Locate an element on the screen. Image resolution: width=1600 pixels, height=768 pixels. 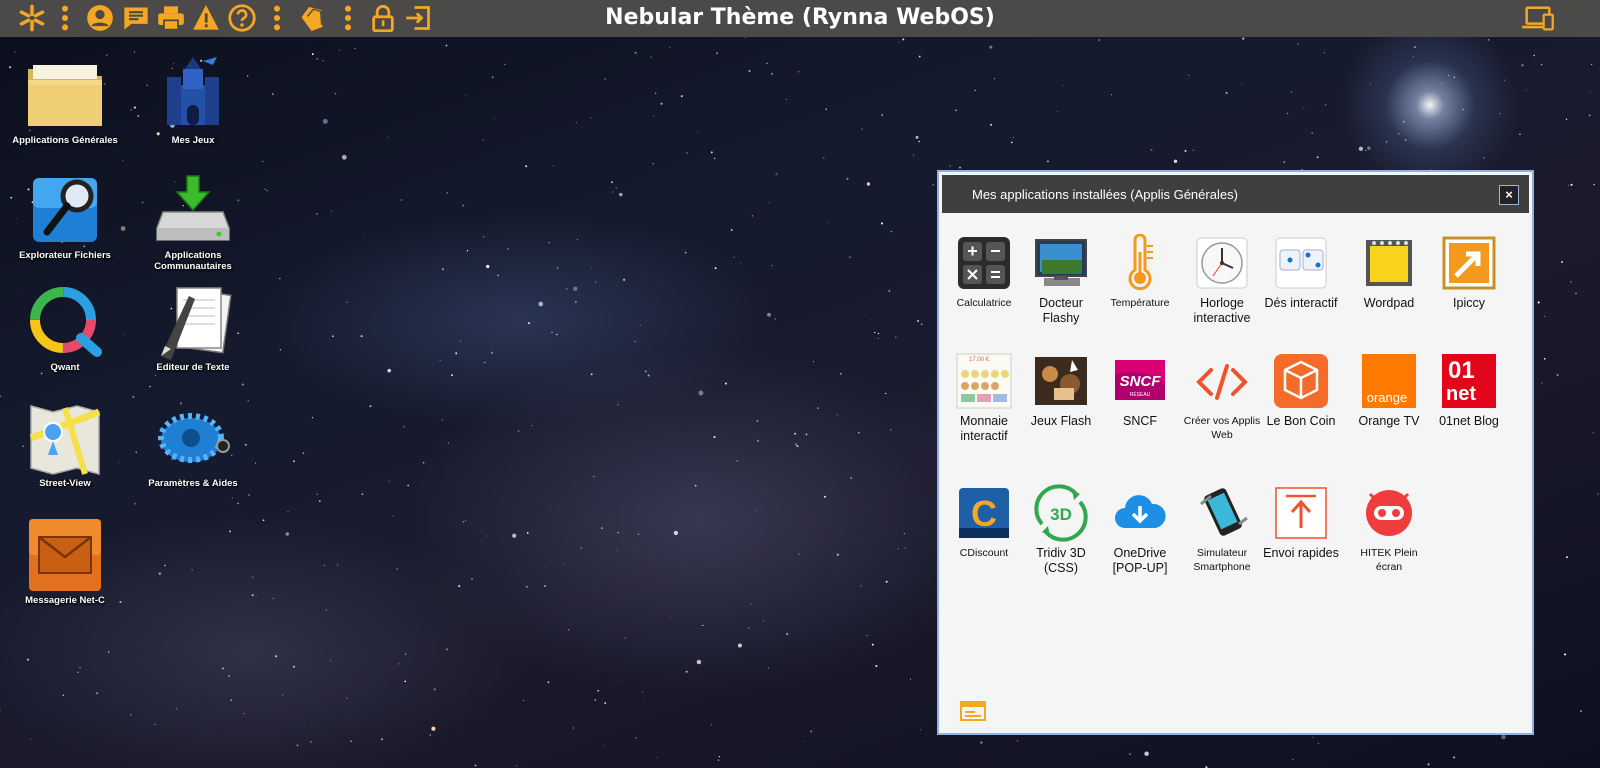
app-hitek: HITEK Plein écran is located at coordinates (1389, 529).